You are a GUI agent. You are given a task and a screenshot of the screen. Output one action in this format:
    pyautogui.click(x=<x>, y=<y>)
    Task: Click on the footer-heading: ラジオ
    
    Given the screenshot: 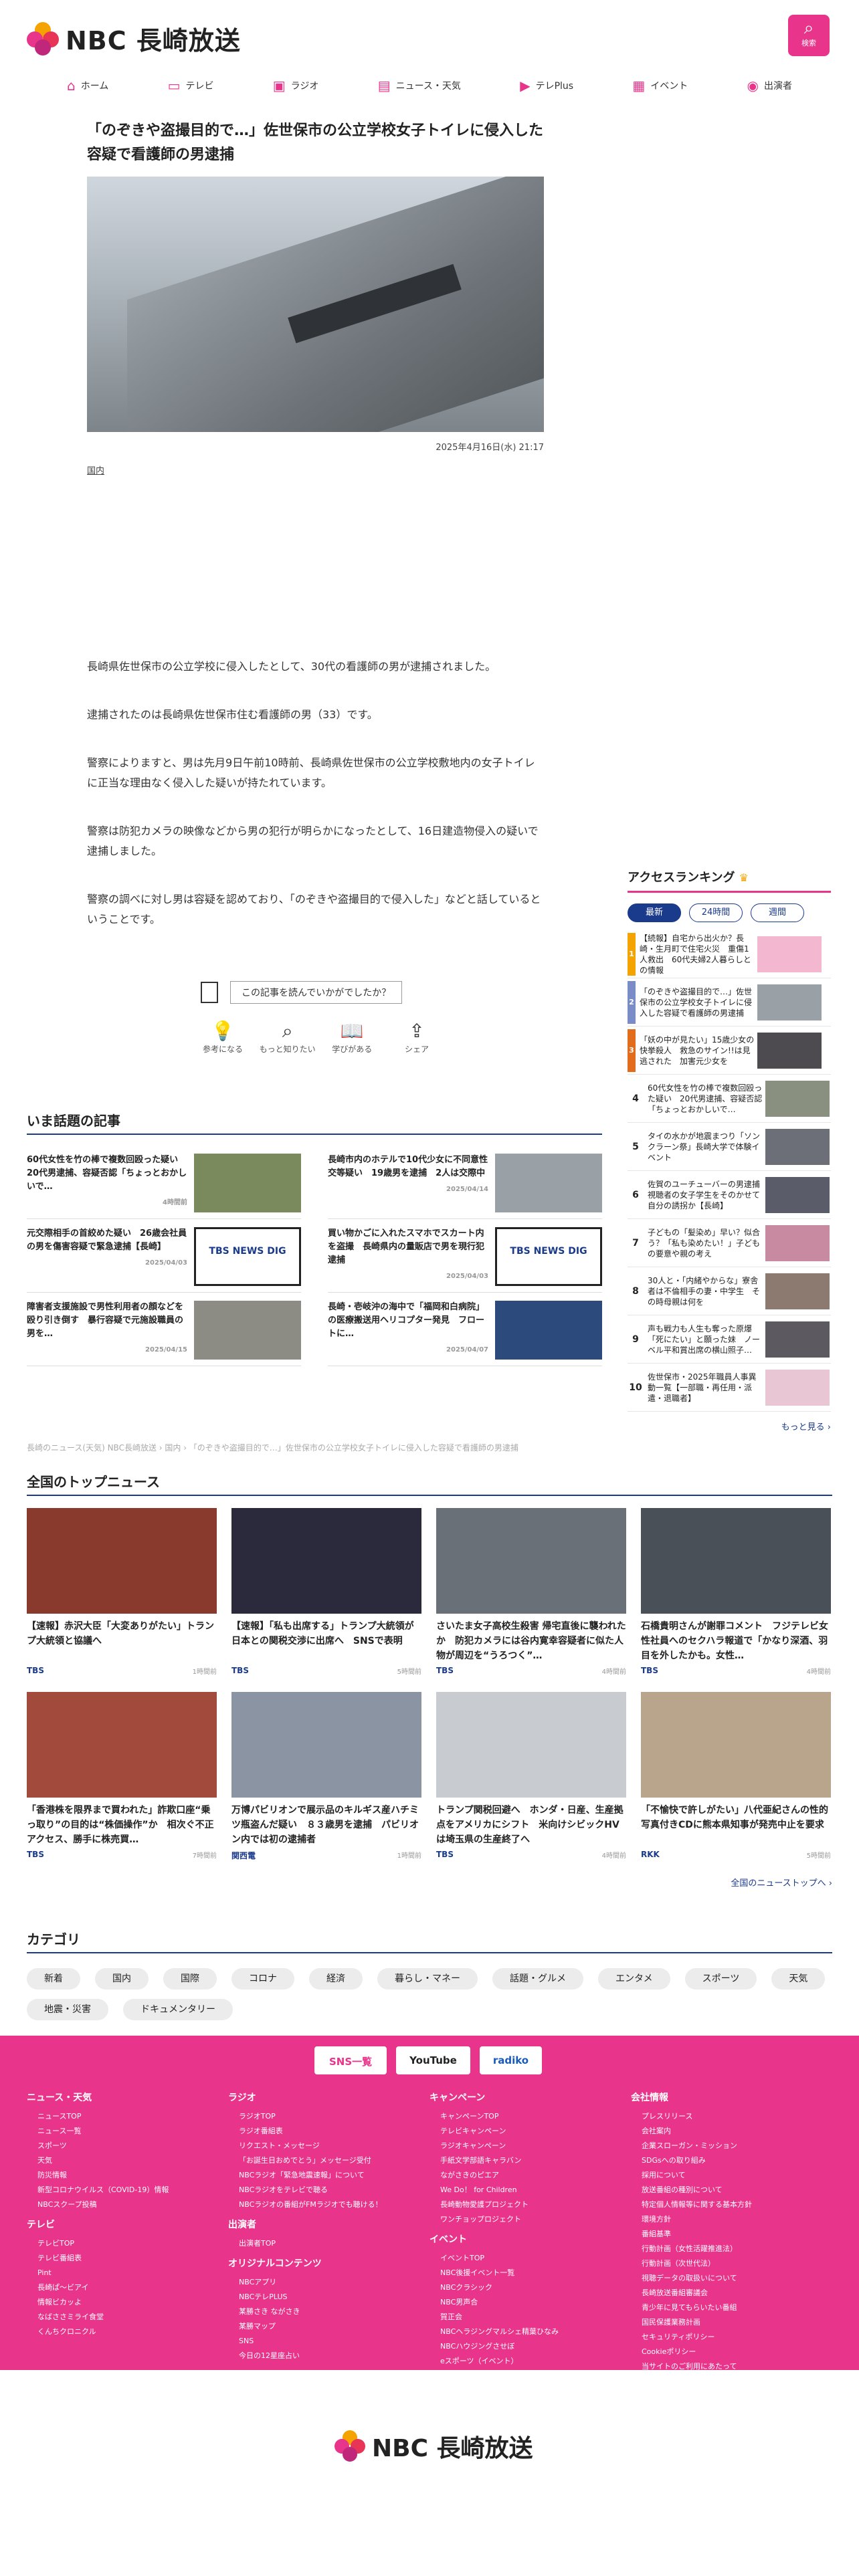 What is the action you would take?
    pyautogui.click(x=329, y=2097)
    